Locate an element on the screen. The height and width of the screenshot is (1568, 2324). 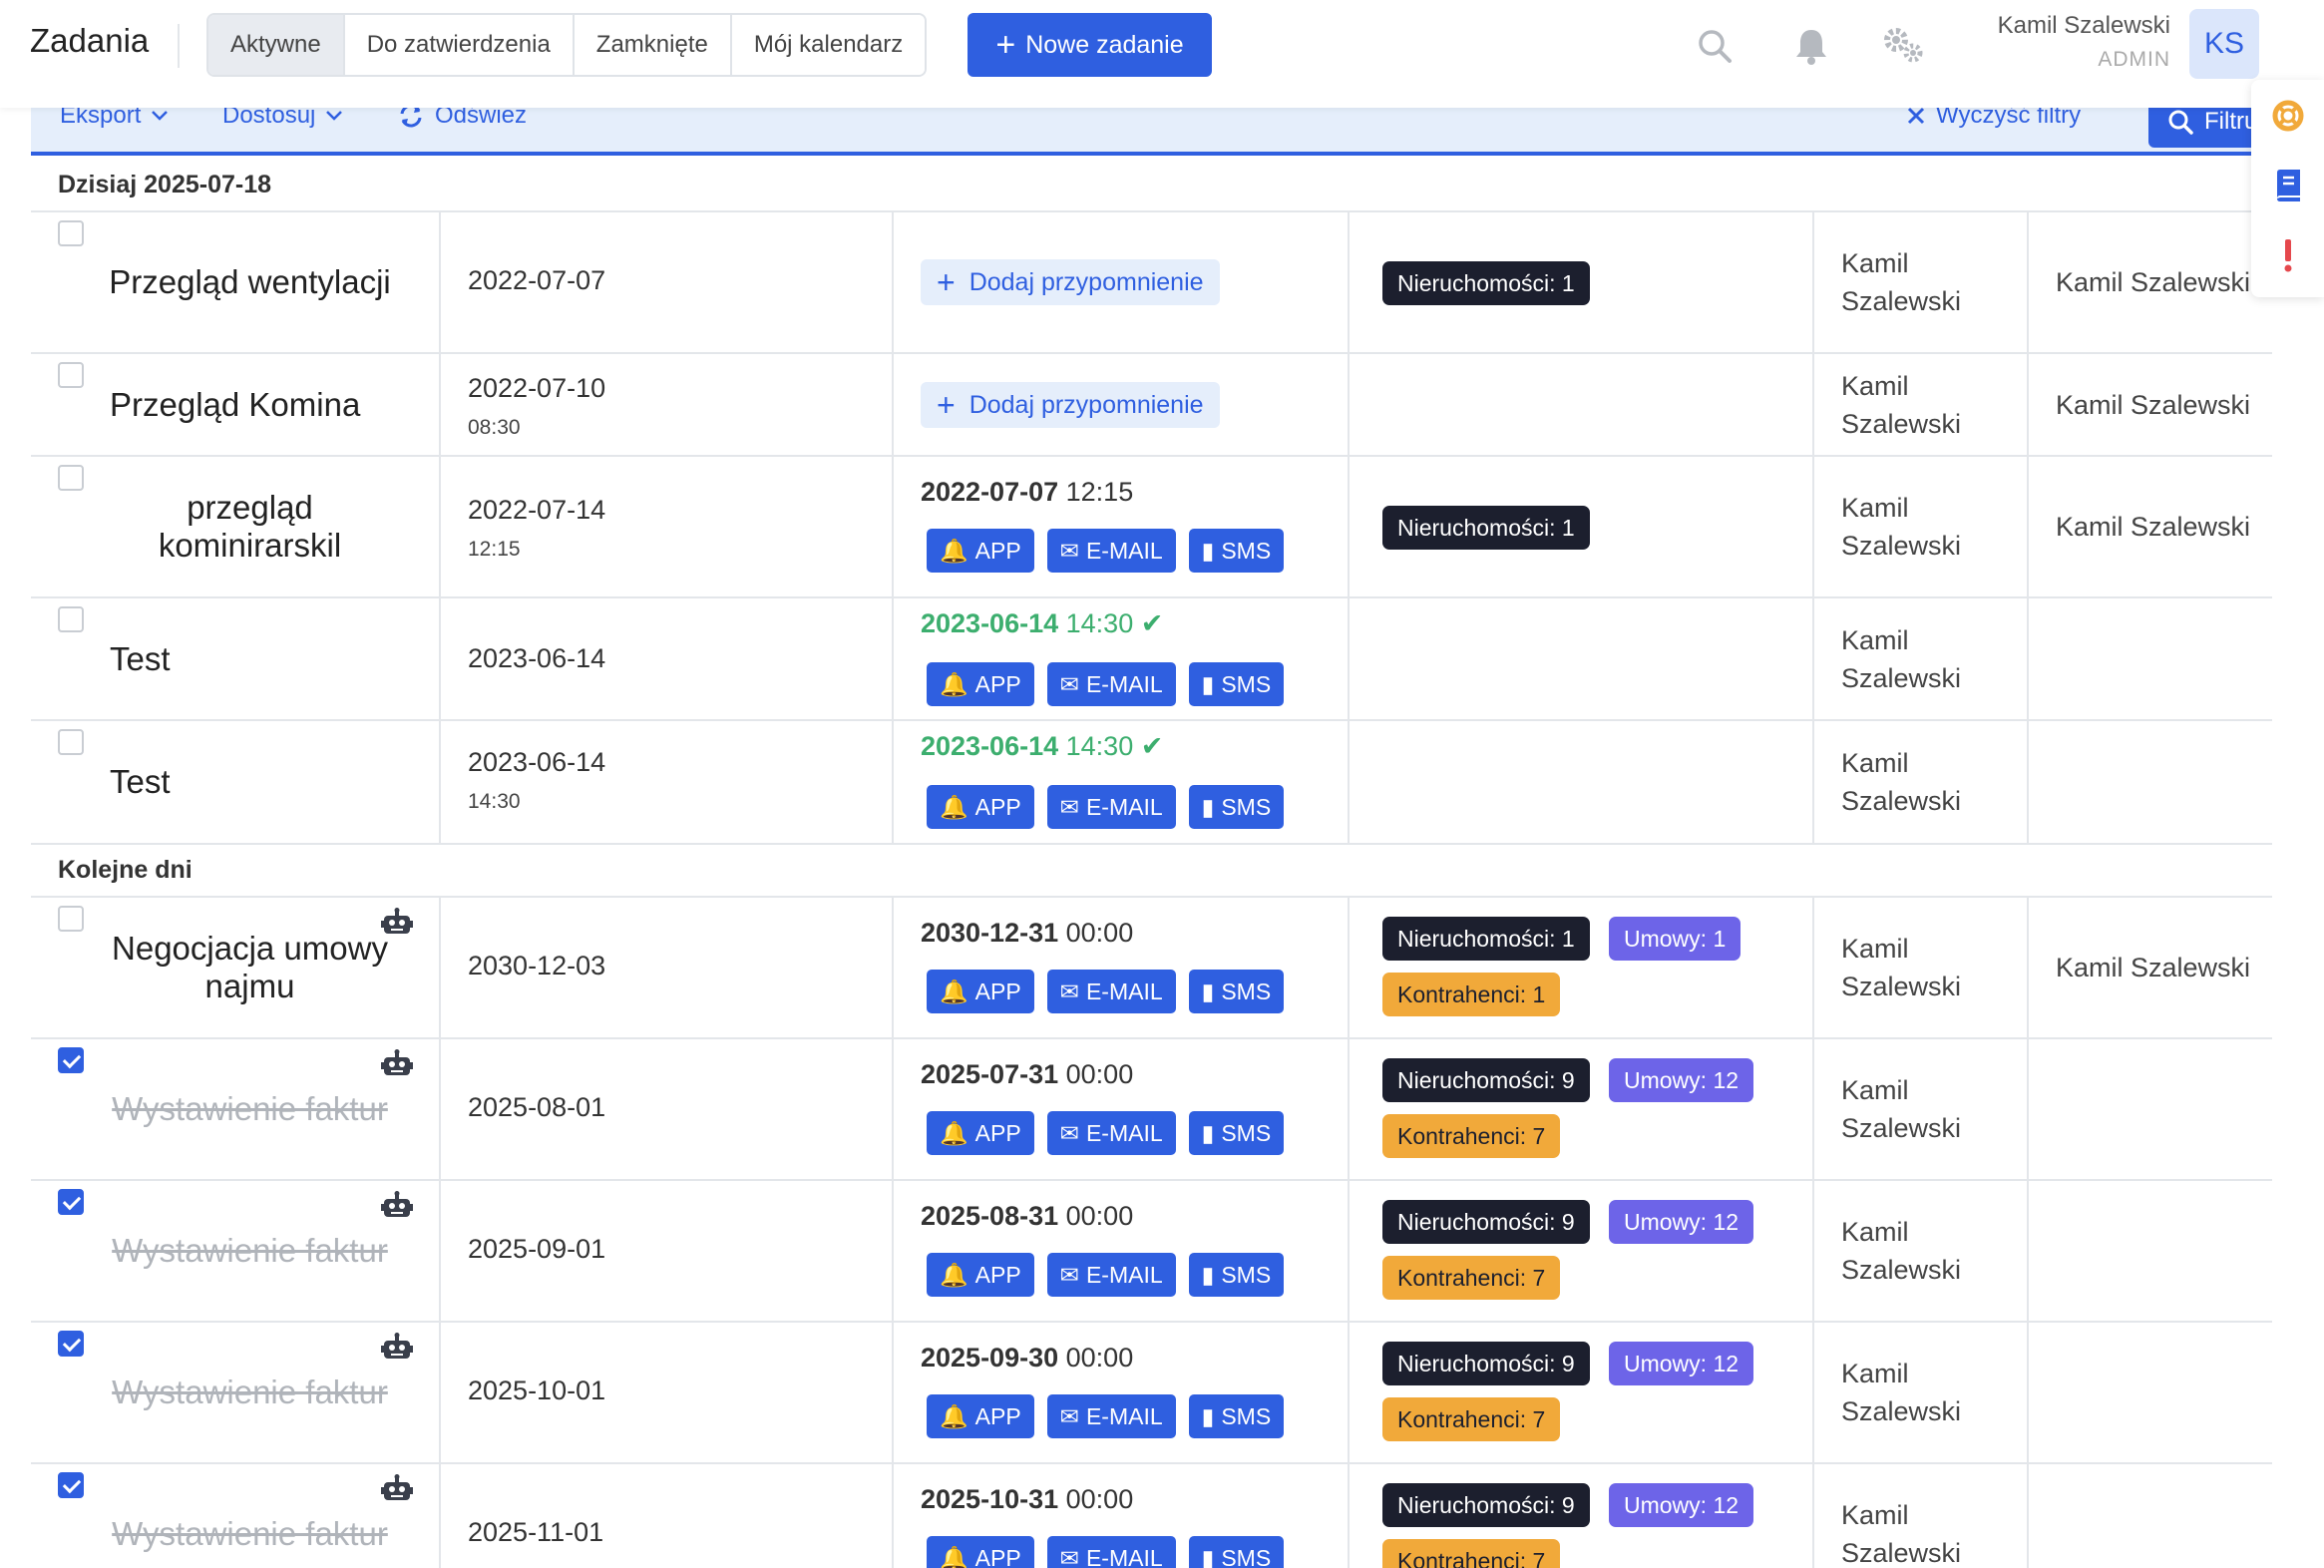
help-button is located at coordinates (2288, 116).